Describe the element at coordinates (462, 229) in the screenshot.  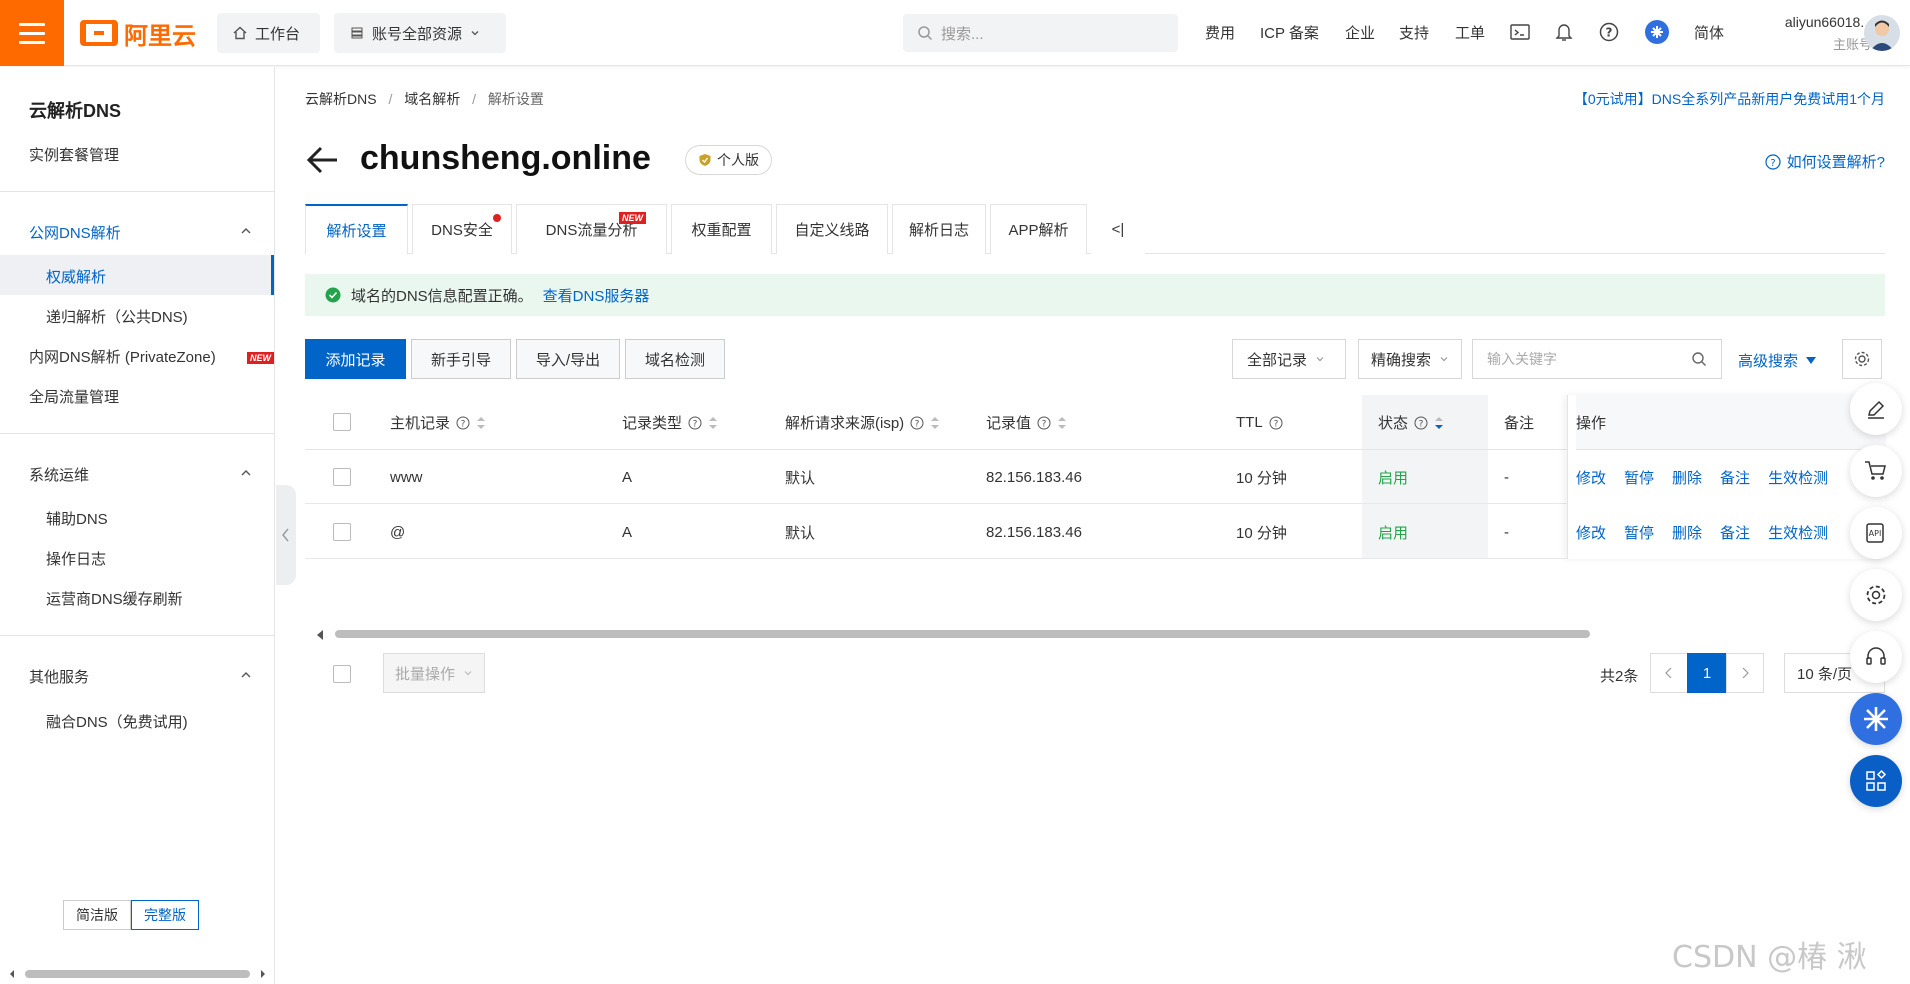
I see `tab-dns-security: DNS安全` at that location.